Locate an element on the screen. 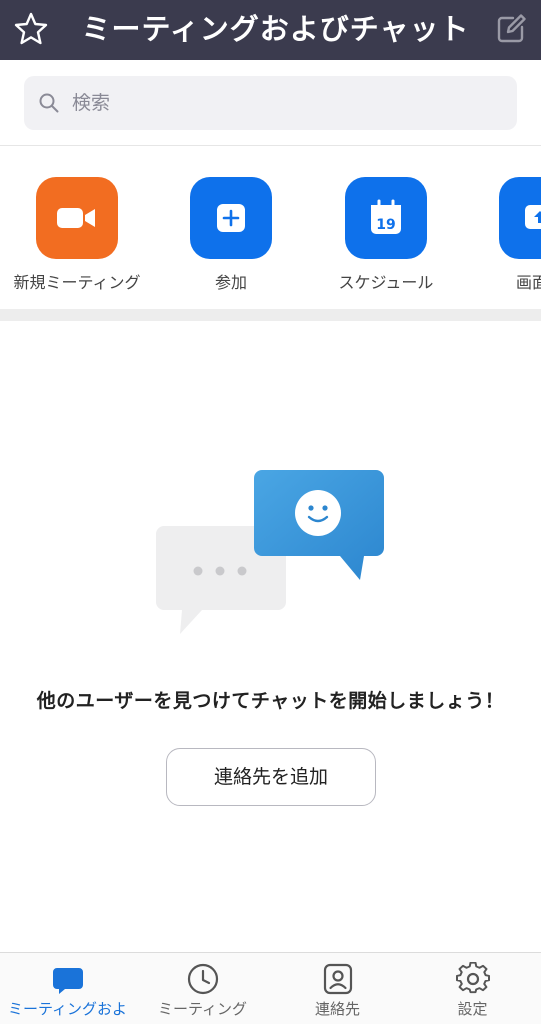 The width and height of the screenshot is (541, 1024). chat-bubble-icon is located at coordinates (67, 981).